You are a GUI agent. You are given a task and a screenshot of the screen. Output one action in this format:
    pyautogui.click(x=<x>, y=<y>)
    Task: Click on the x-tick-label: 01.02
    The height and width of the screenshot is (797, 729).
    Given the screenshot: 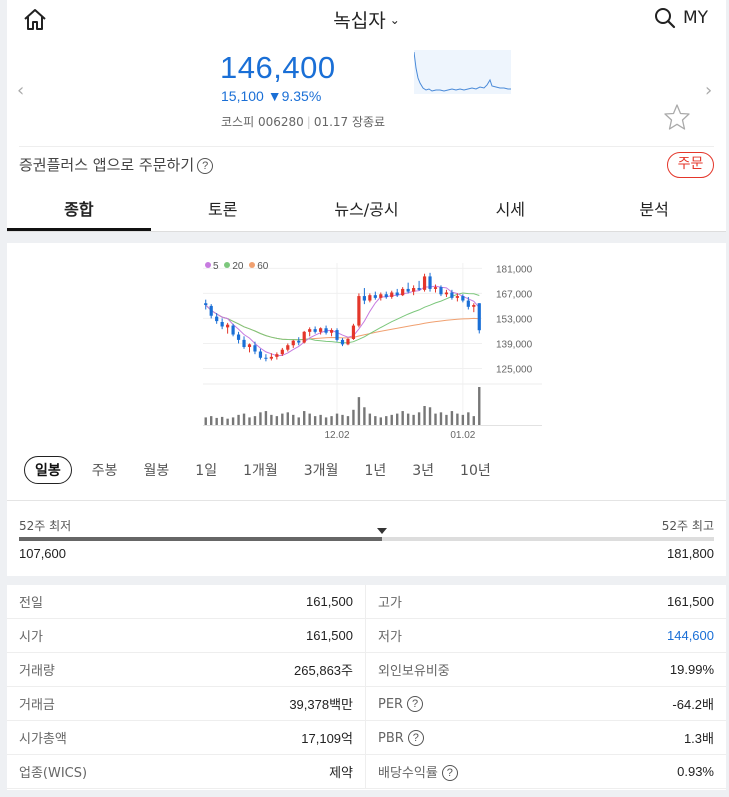 What is the action you would take?
    pyautogui.click(x=462, y=435)
    